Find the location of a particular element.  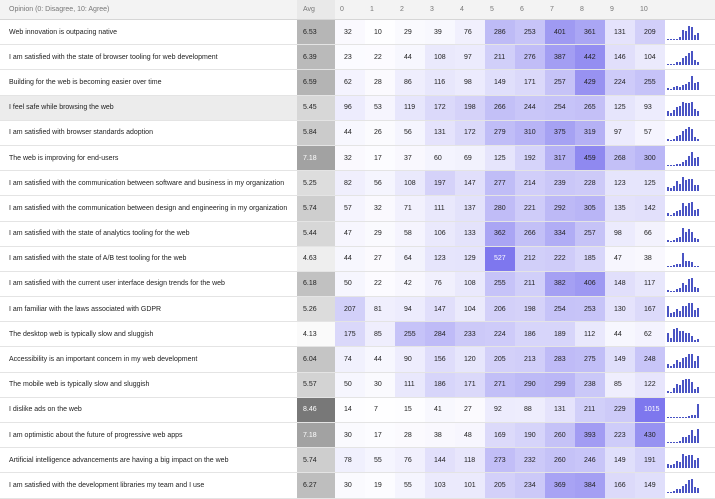

count-cell-7: 260 is located at coordinates (560, 460).